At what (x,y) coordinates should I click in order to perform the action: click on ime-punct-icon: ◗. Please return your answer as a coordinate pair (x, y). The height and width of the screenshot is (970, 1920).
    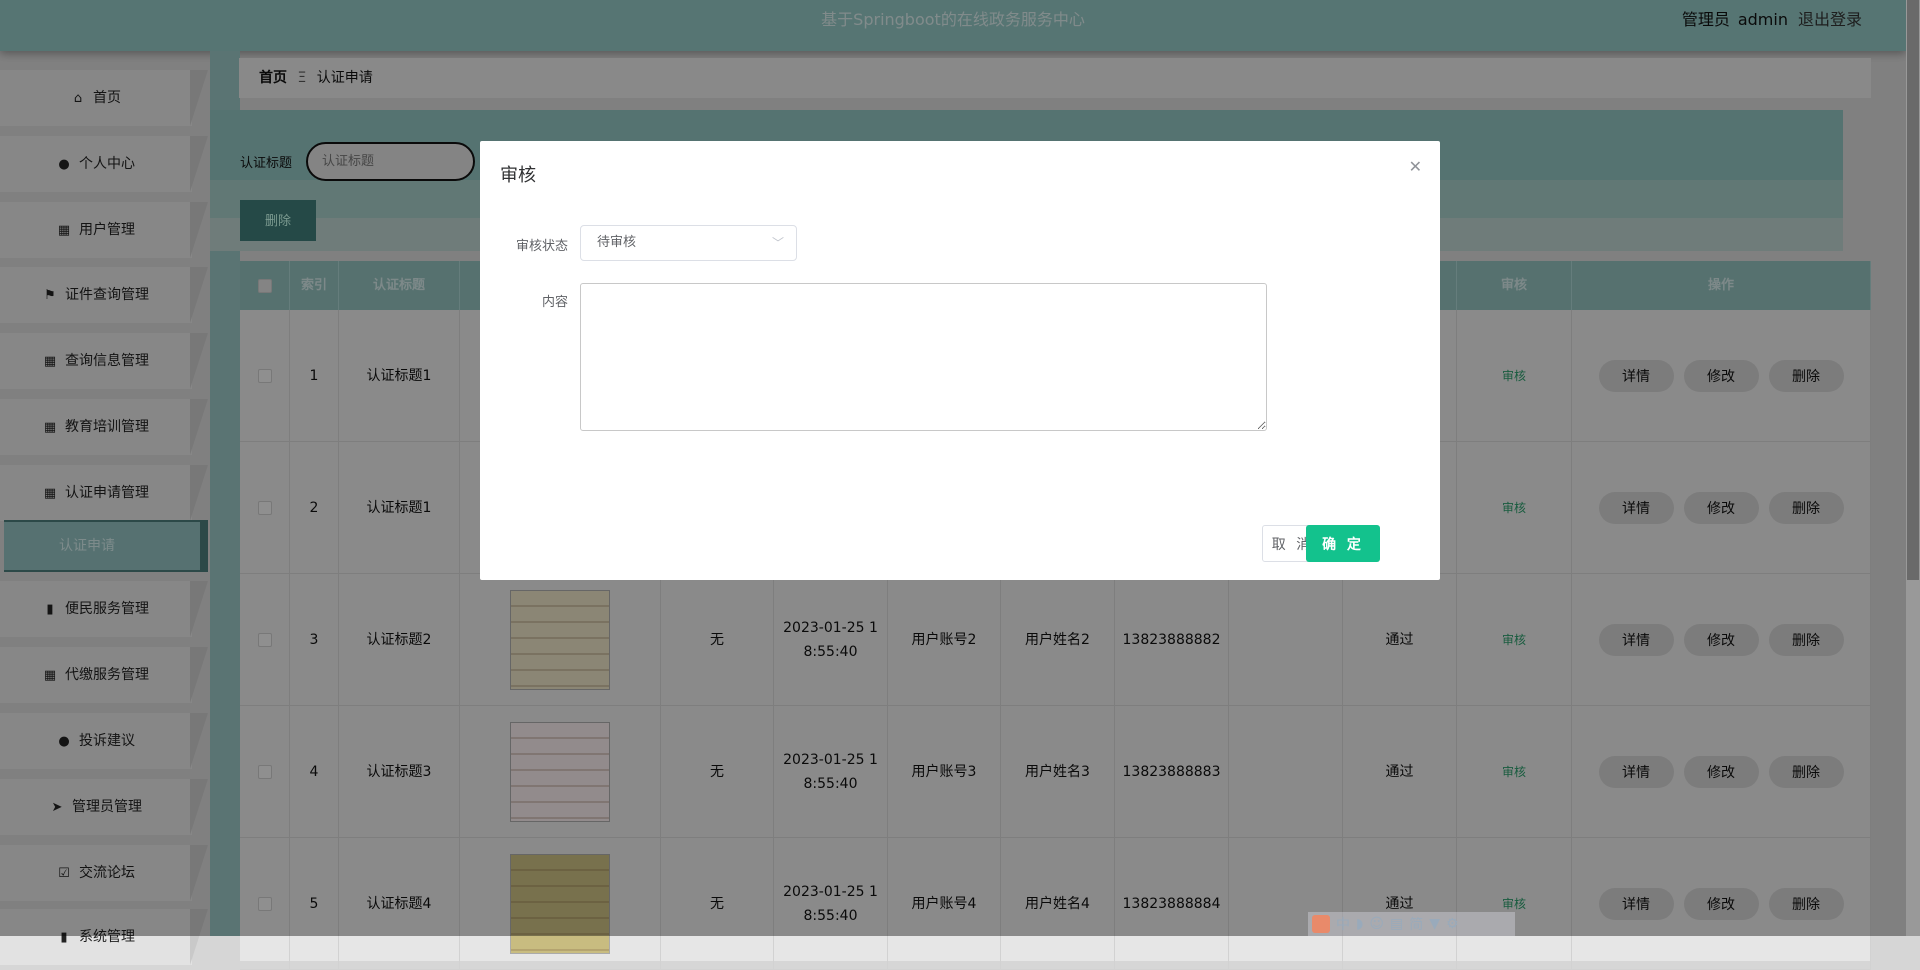
    Looking at the image, I should click on (1359, 924).